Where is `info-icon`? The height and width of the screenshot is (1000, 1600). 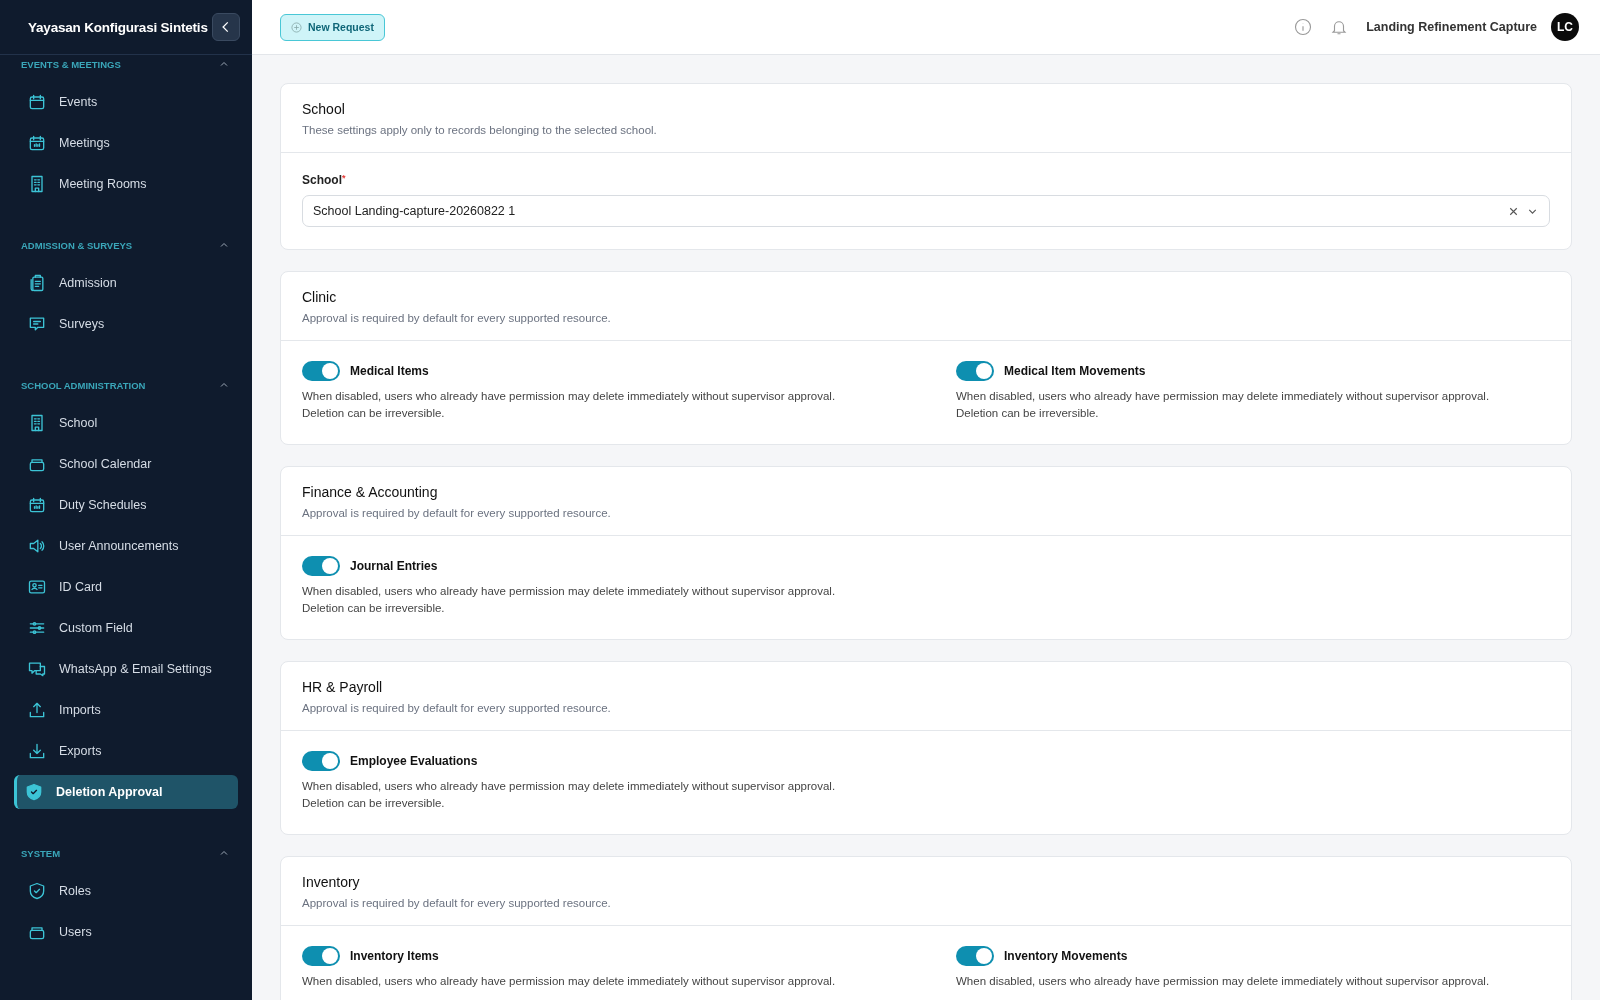
info-icon is located at coordinates (1303, 27).